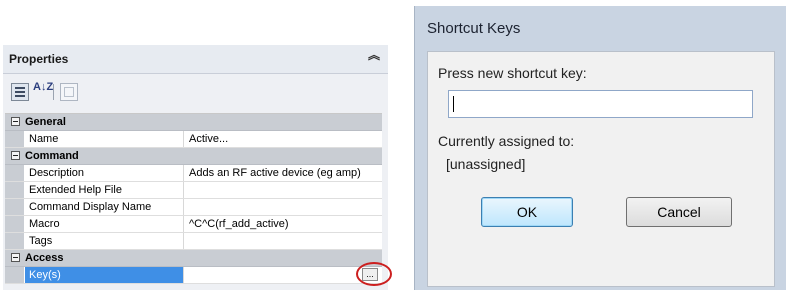  I want to click on sort-az-icon: A↓Z, so click(43, 91).